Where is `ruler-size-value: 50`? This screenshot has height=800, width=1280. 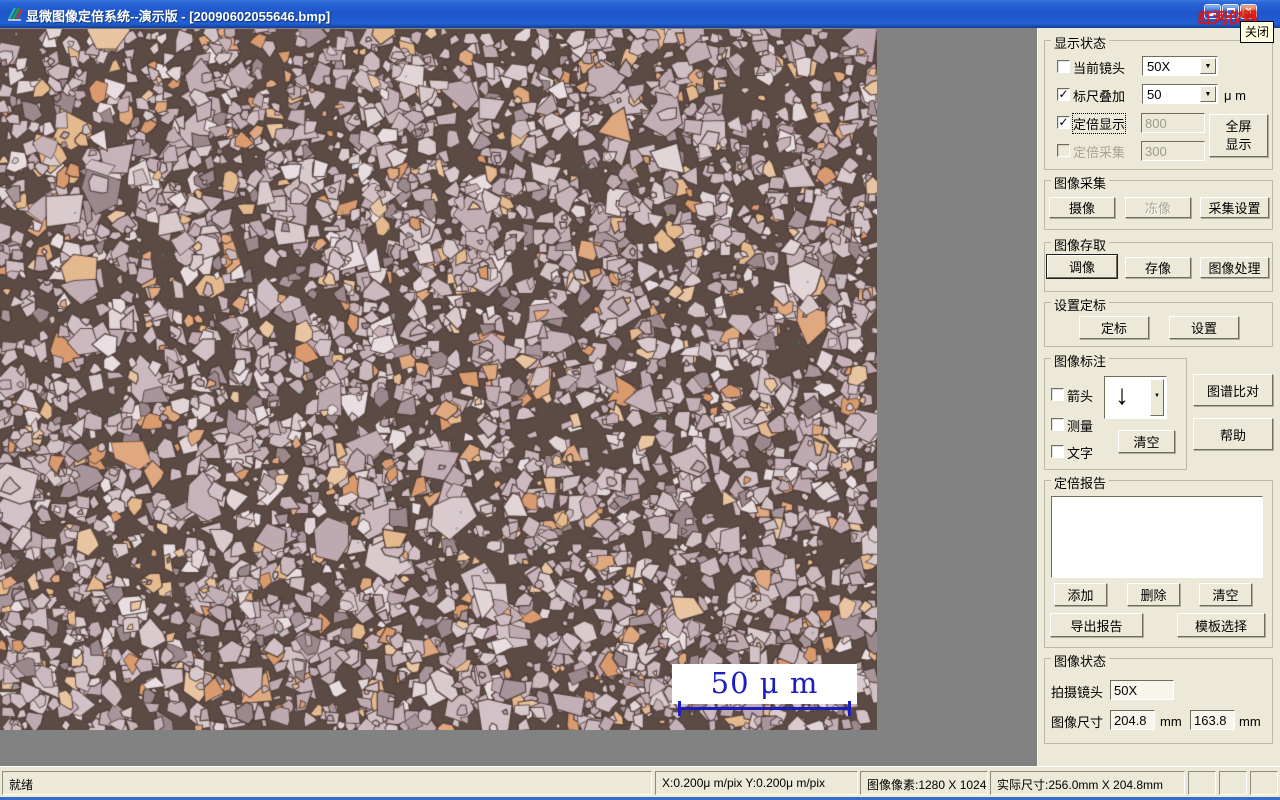
ruler-size-value: 50 is located at coordinates (1154, 94).